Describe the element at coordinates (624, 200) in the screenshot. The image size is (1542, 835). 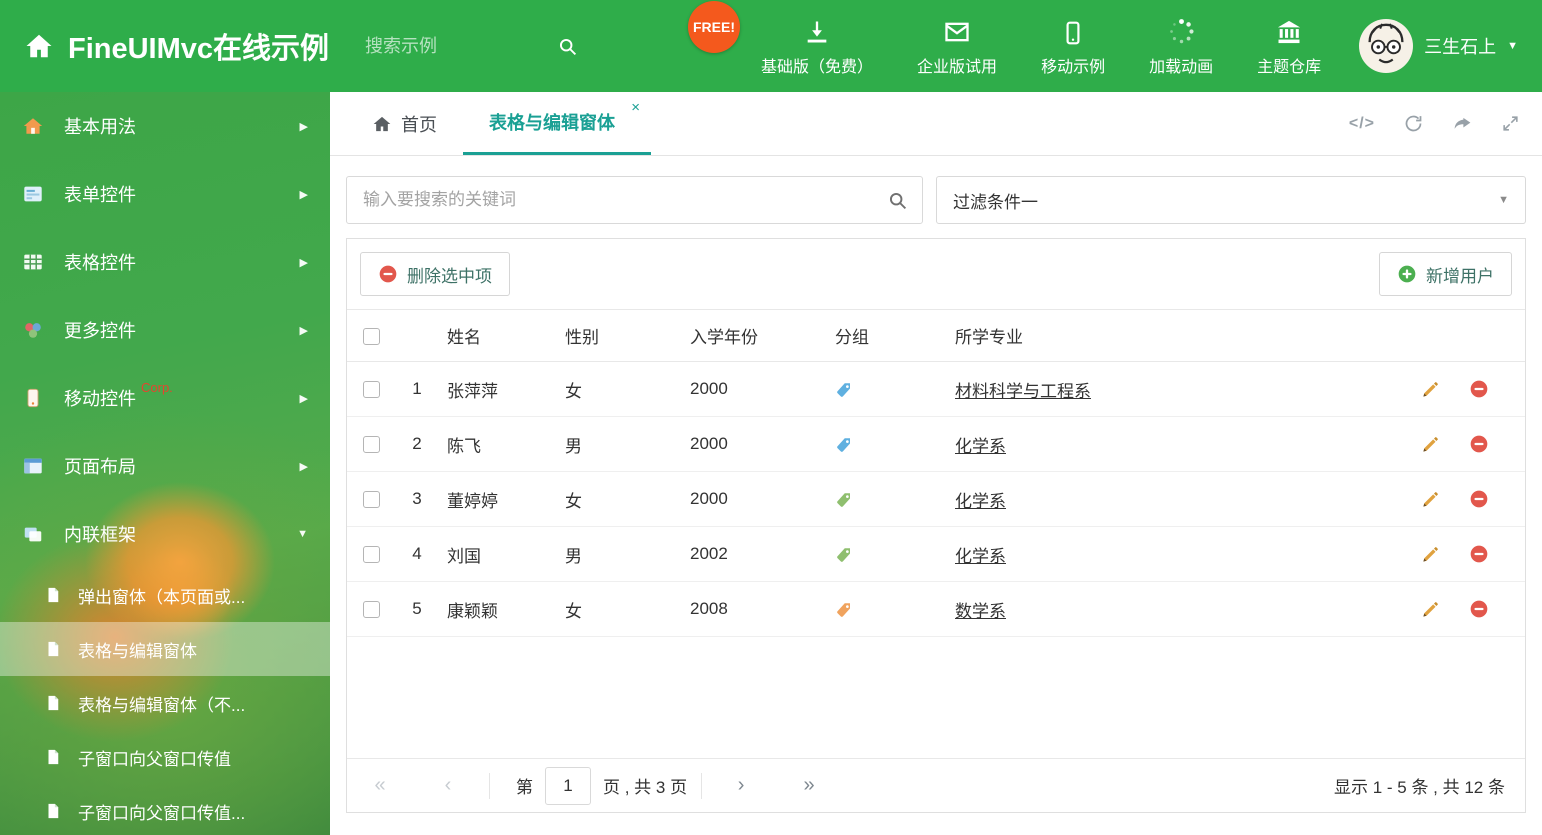
I see `keyword-search-input` at that location.